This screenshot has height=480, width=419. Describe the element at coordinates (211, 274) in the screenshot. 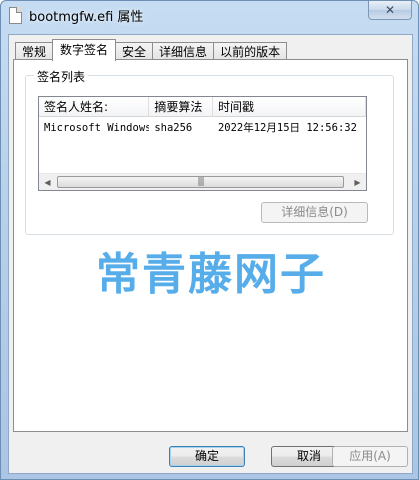

I see `watermark-text: 常青藤网子` at that location.